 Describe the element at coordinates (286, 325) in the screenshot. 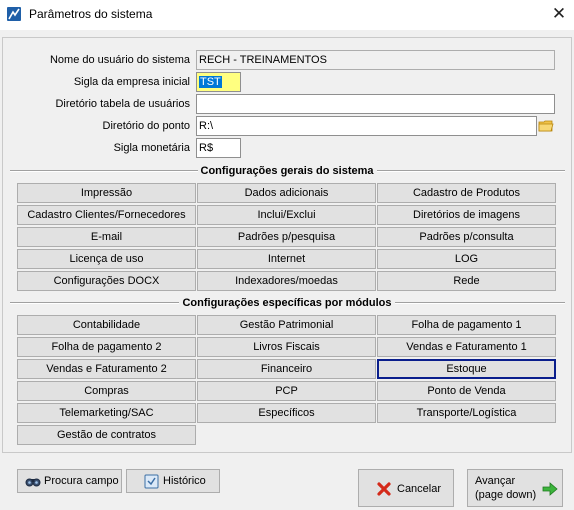

I see `gestao-patrimonial-button: Gestão Patrimonial` at that location.